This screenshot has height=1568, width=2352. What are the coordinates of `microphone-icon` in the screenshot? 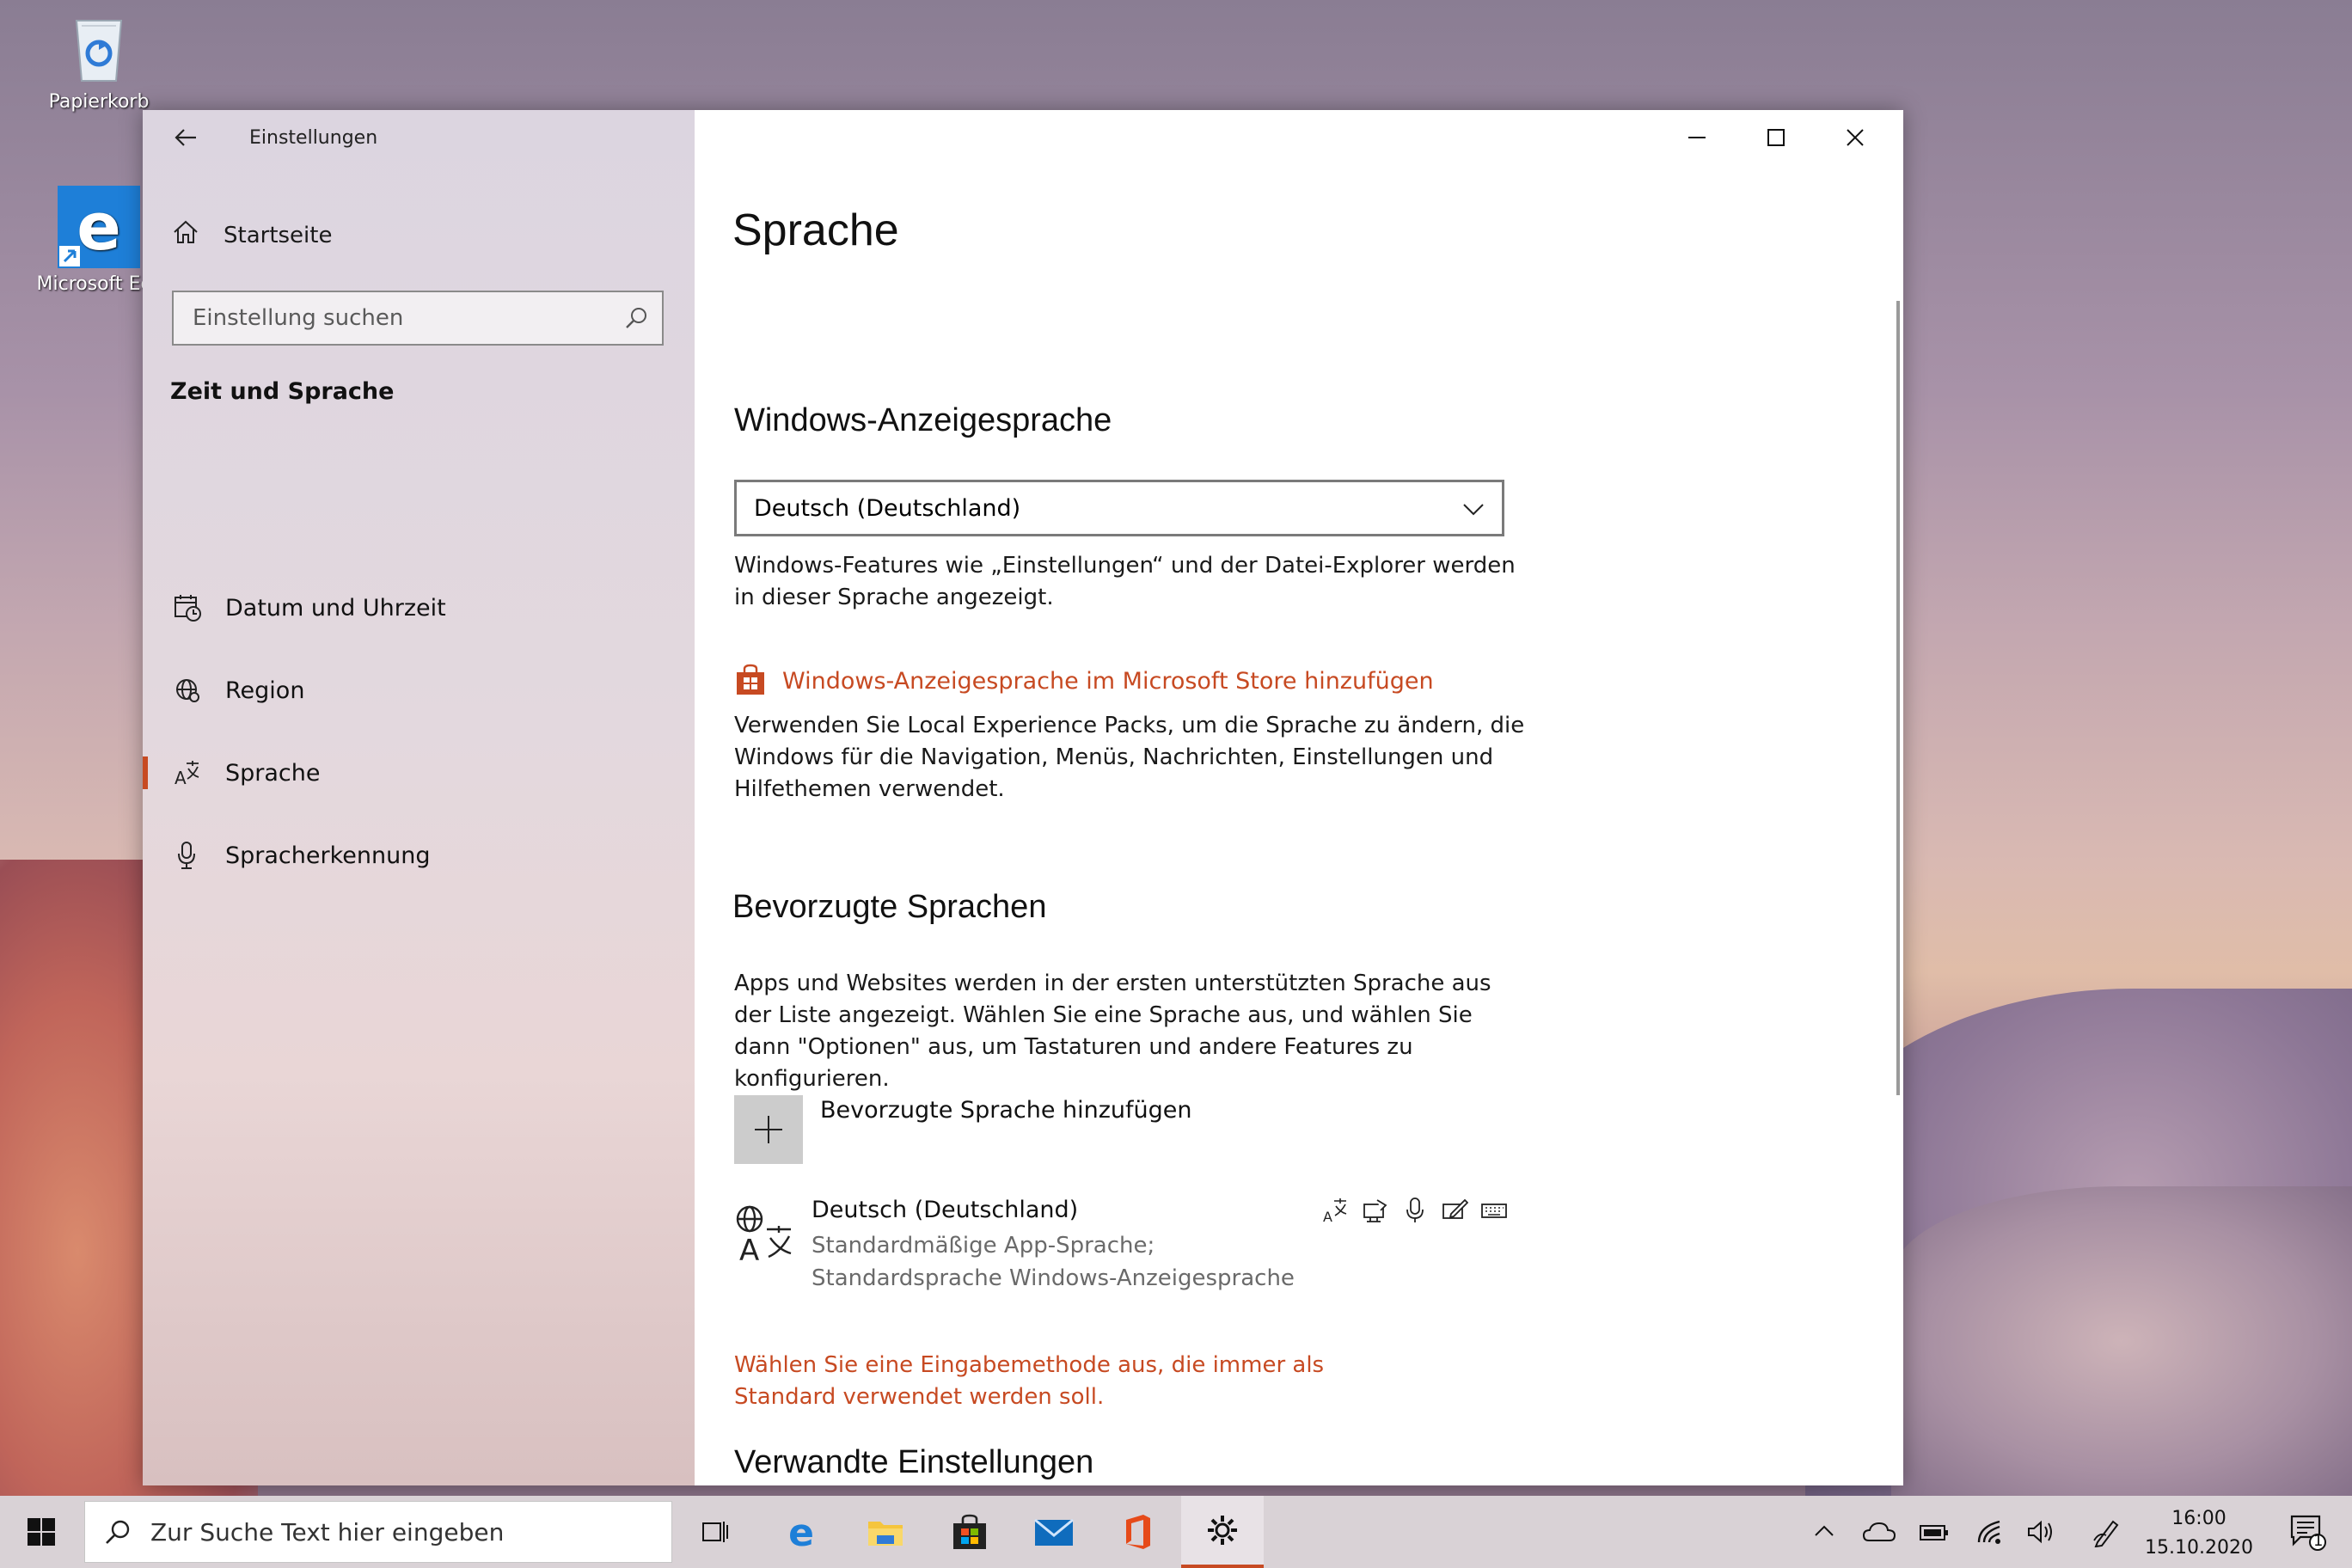 It's located at (187, 855).